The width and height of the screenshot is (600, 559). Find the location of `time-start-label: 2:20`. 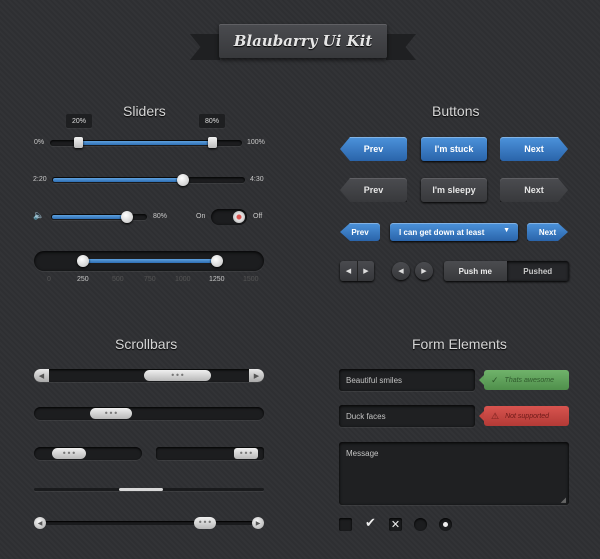

time-start-label: 2:20 is located at coordinates (40, 179).